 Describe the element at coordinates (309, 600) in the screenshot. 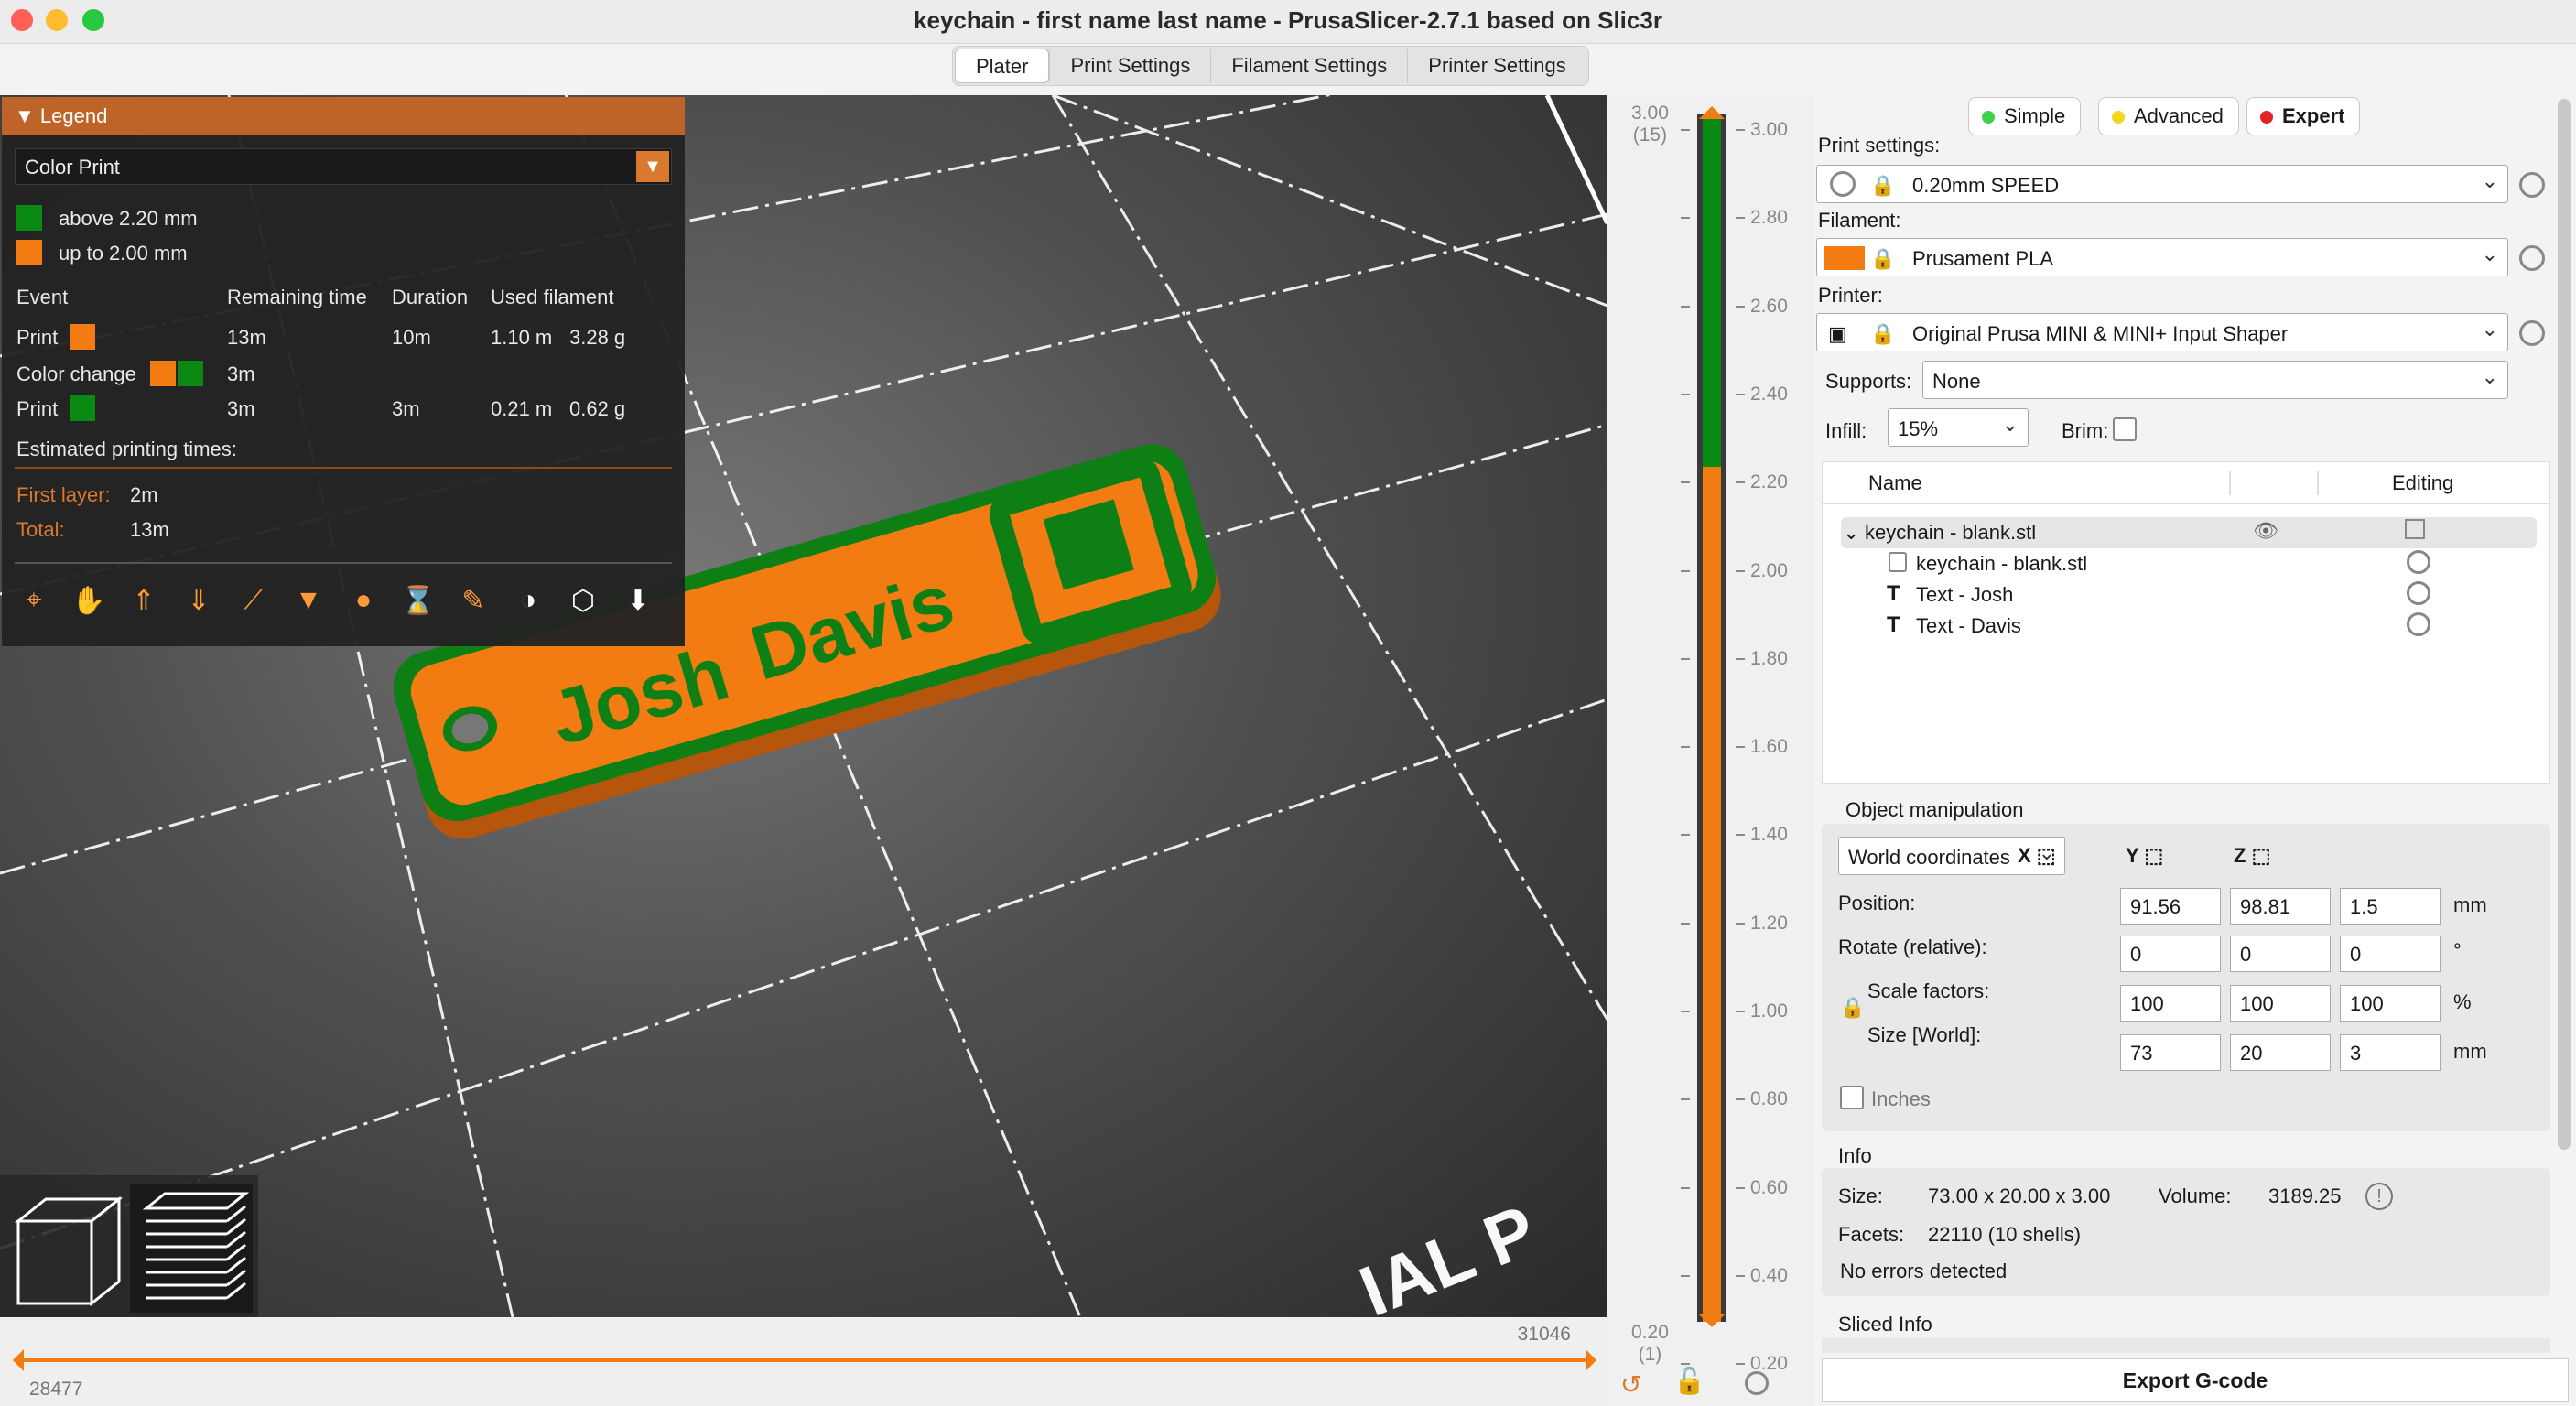

I see `tool-changes-icon: ▼` at that location.